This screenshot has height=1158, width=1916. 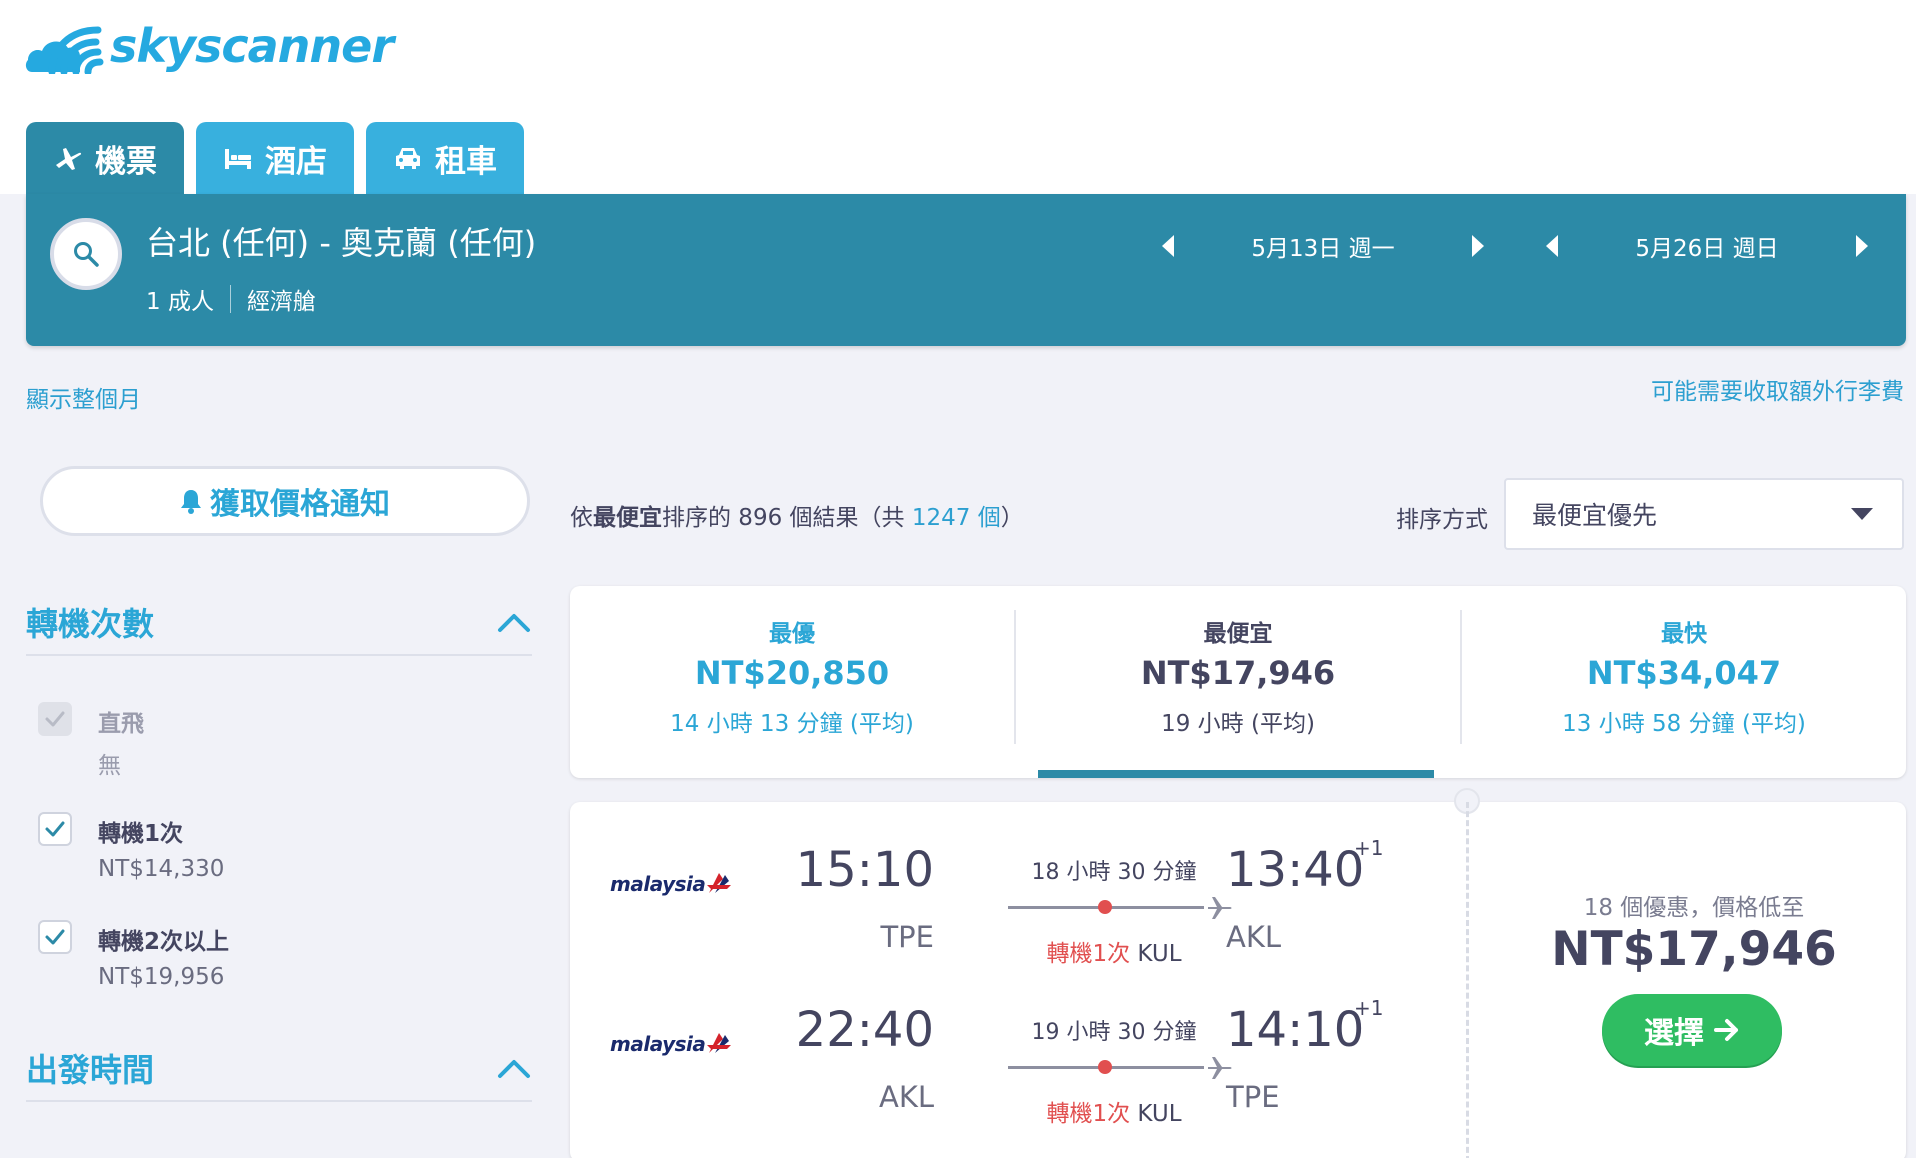 I want to click on outbound-day-offset: +1, so click(x=1369, y=848).